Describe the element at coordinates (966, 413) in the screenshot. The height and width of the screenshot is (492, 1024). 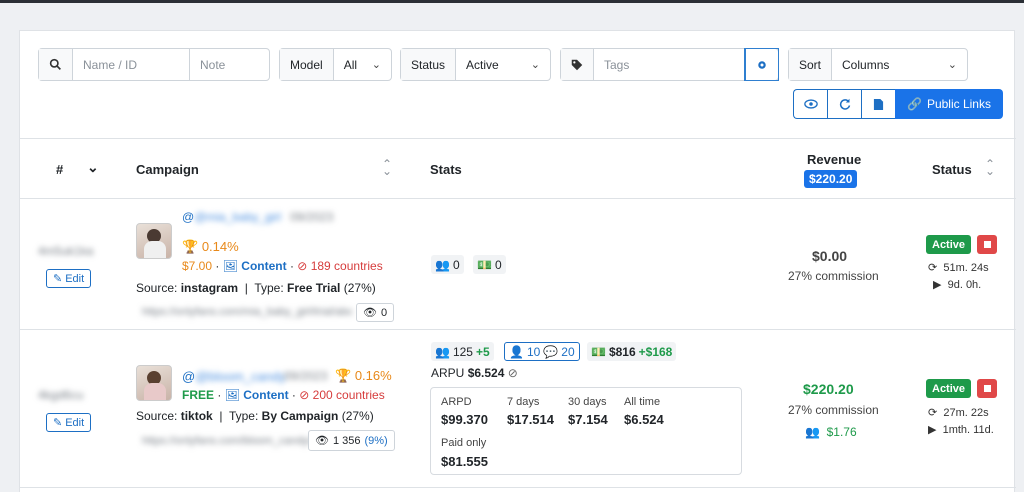
I see `timer-value: 27m. 22s` at that location.